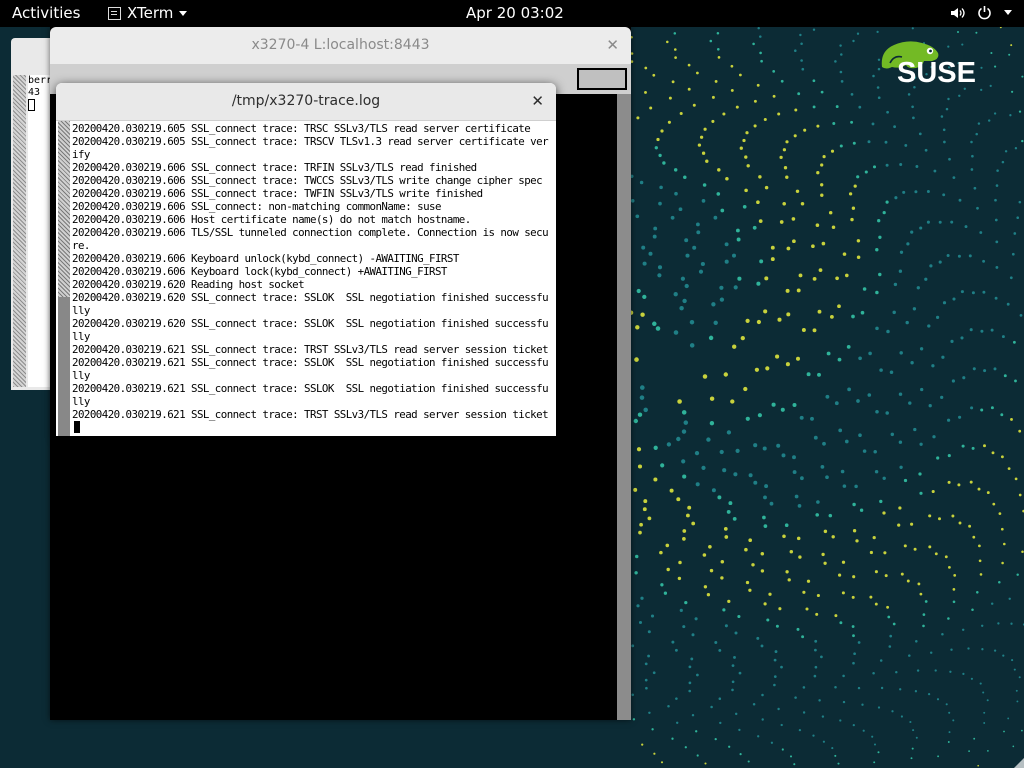 This screenshot has height=768, width=1024. I want to click on app-menu: XTerm, so click(148, 13).